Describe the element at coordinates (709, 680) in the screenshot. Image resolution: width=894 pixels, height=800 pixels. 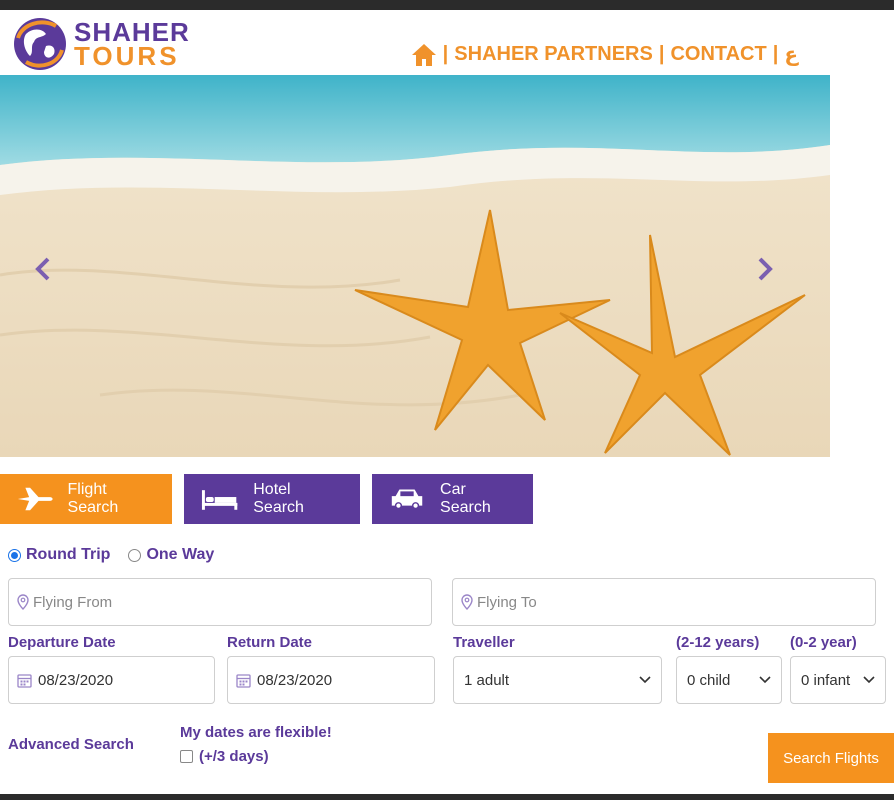
I see `child-value: 0 child` at that location.